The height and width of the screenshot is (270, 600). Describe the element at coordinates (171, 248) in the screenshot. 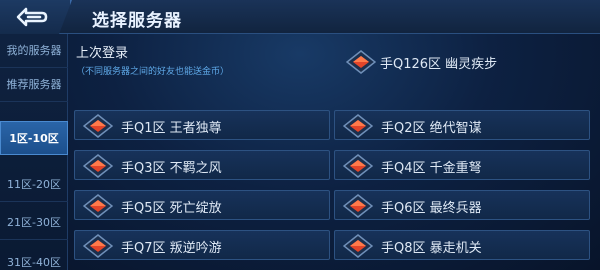

I see `server-label: 手Q7区 叛逆吟游` at that location.